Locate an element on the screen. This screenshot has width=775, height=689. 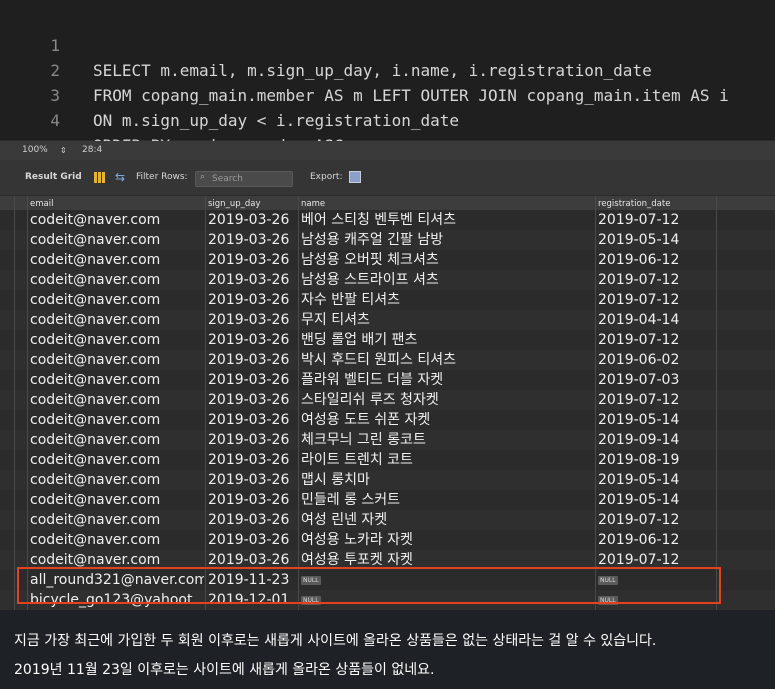
cell-name: 민들레 롱 스커트 is located at coordinates (447, 500).